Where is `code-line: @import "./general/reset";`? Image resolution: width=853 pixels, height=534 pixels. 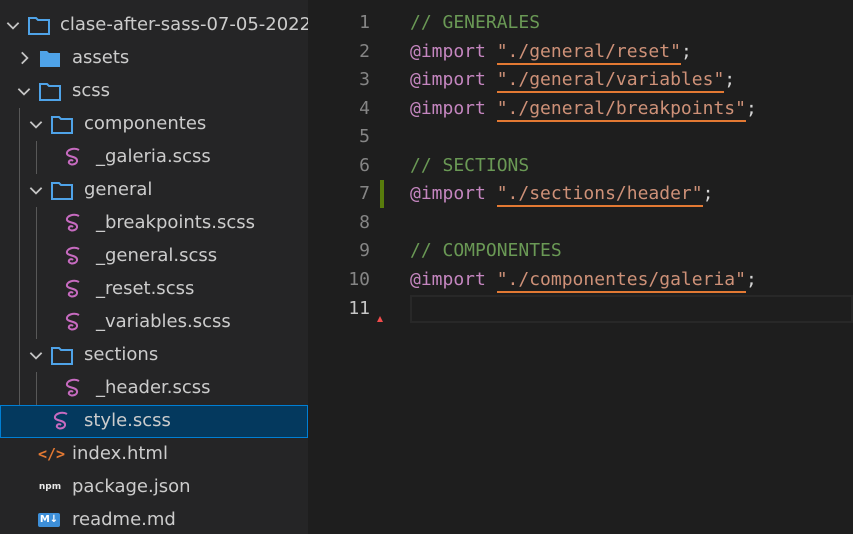
code-line: @import "./general/reset"; is located at coordinates (551, 52).